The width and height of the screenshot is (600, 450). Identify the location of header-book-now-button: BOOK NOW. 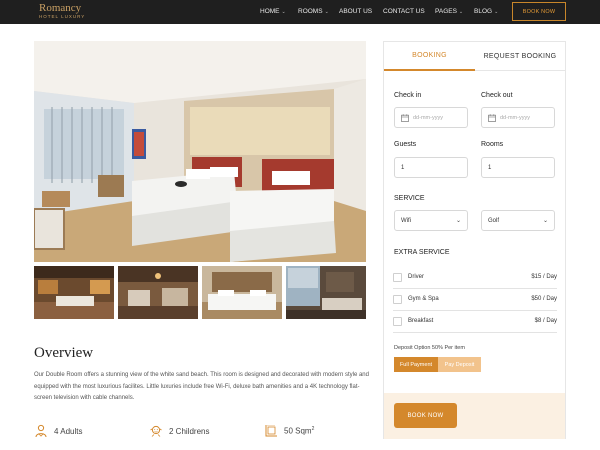
(539, 11).